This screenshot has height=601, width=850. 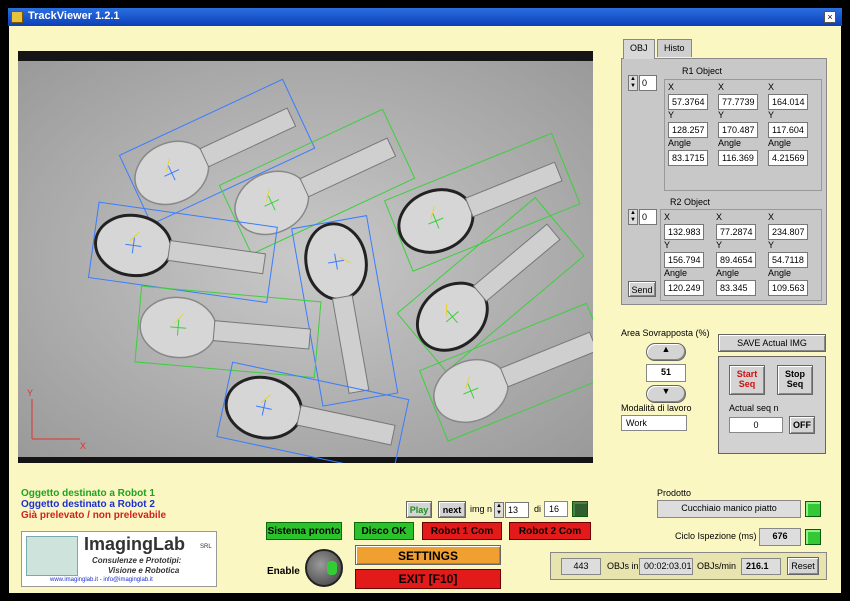 What do you see at coordinates (538, 509) in the screenshot?
I see `of-label: di` at bounding box center [538, 509].